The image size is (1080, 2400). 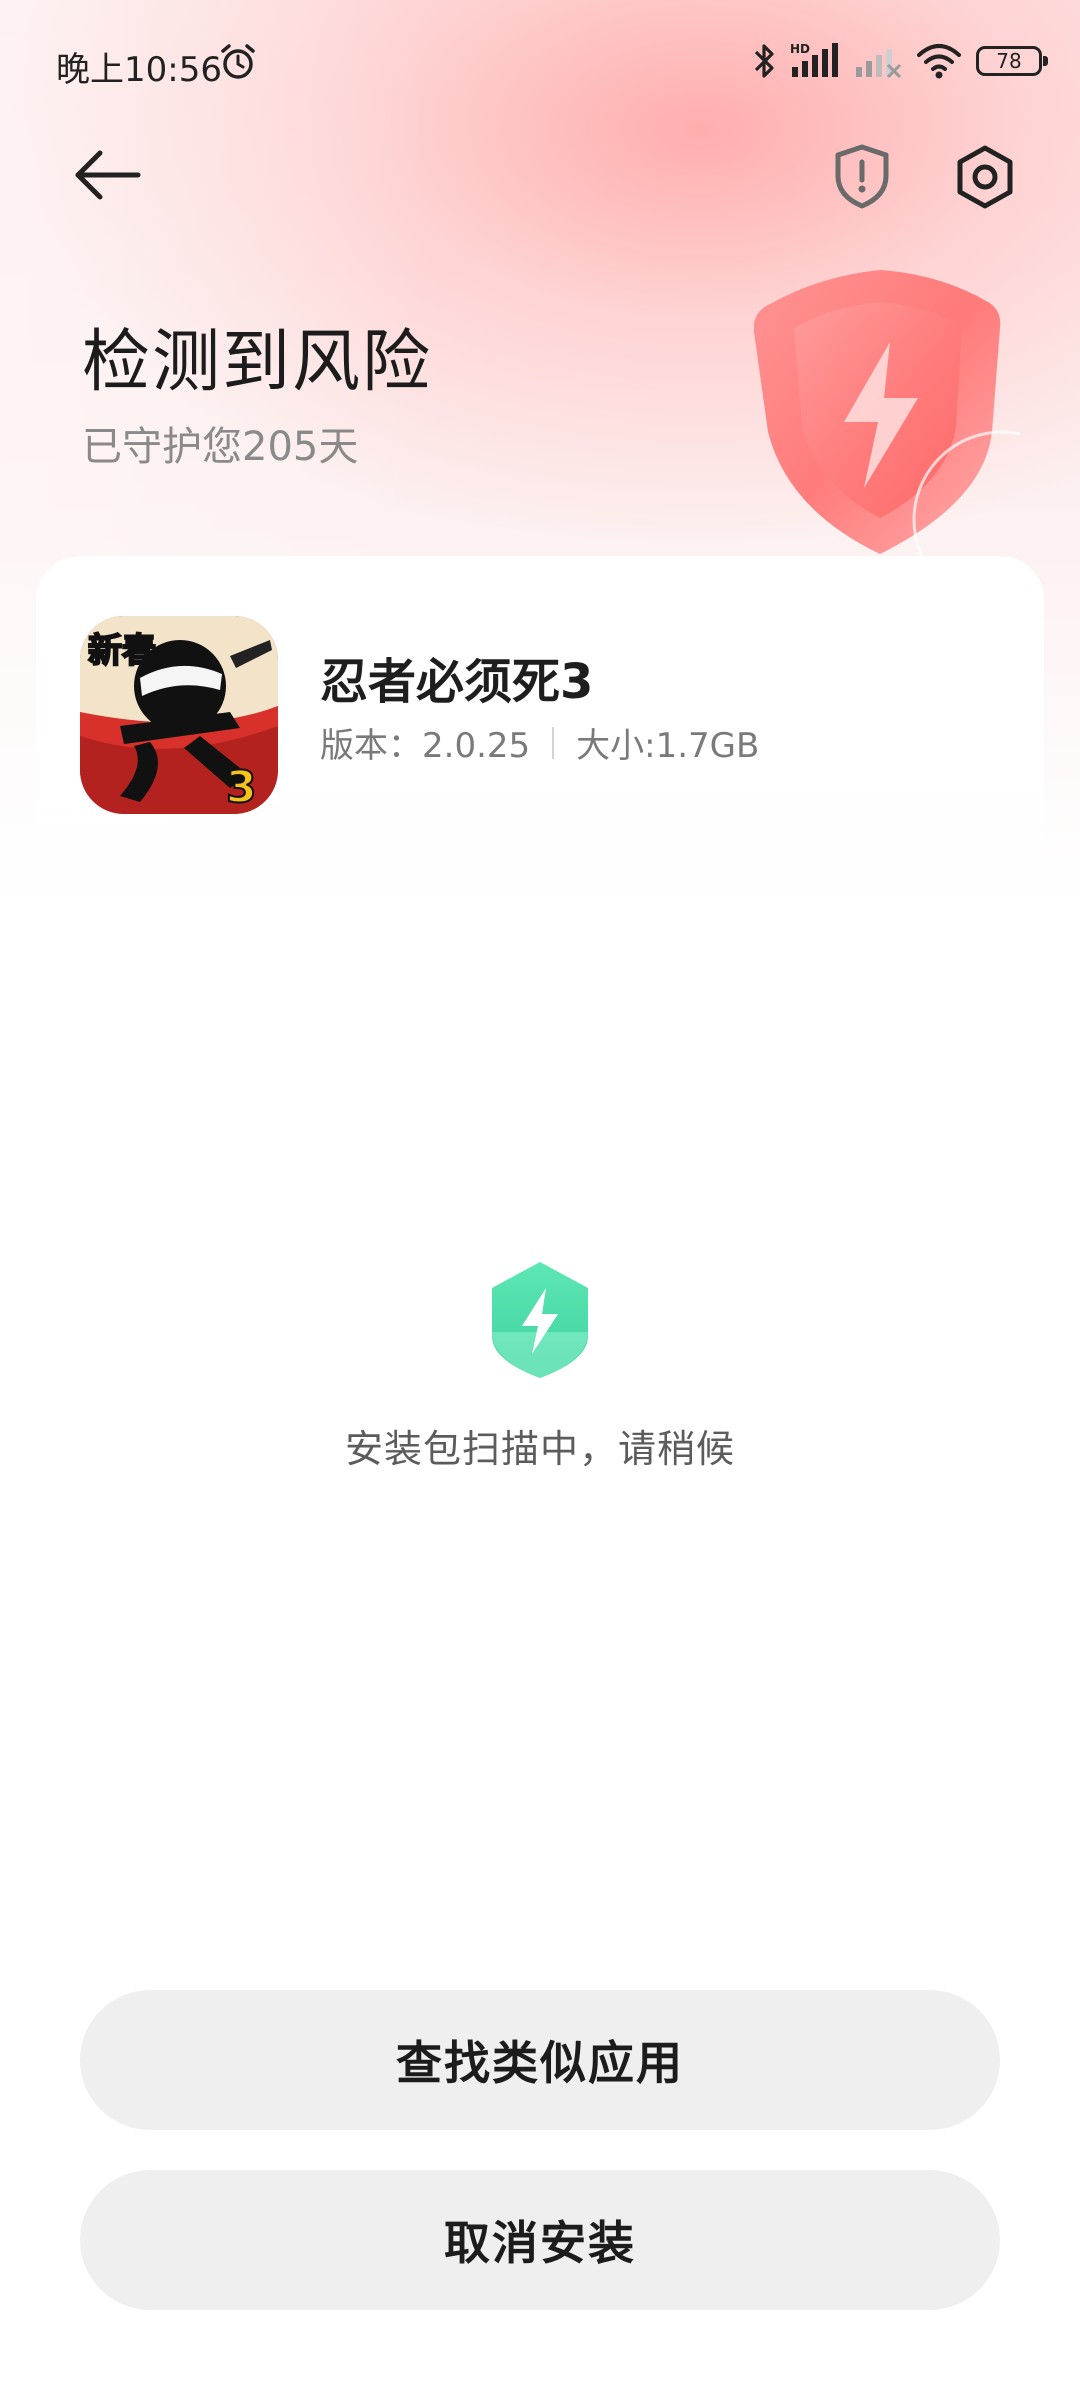 What do you see at coordinates (764, 61) in the screenshot?
I see `bluetooth-icon` at bounding box center [764, 61].